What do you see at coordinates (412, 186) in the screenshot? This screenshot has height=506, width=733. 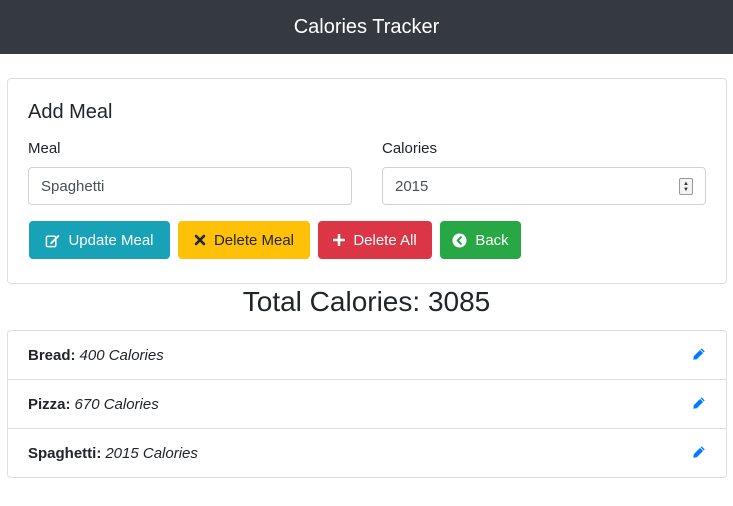 I see `calories-input-value: 2015` at bounding box center [412, 186].